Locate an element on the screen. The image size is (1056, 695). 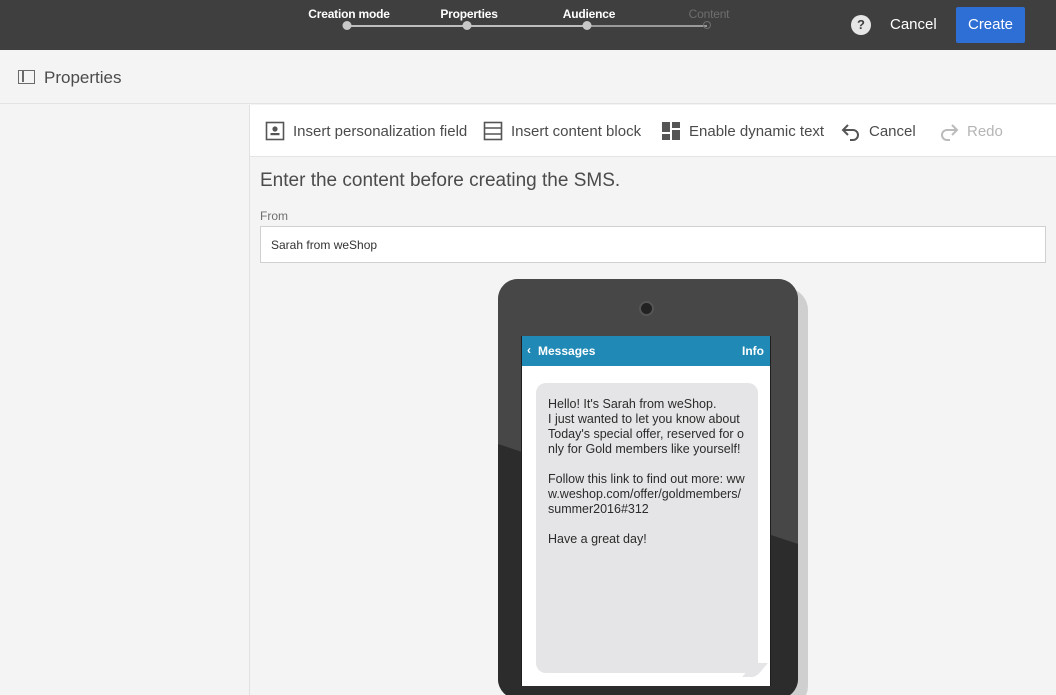
chevron-left-icon: ‹ is located at coordinates (529, 350).